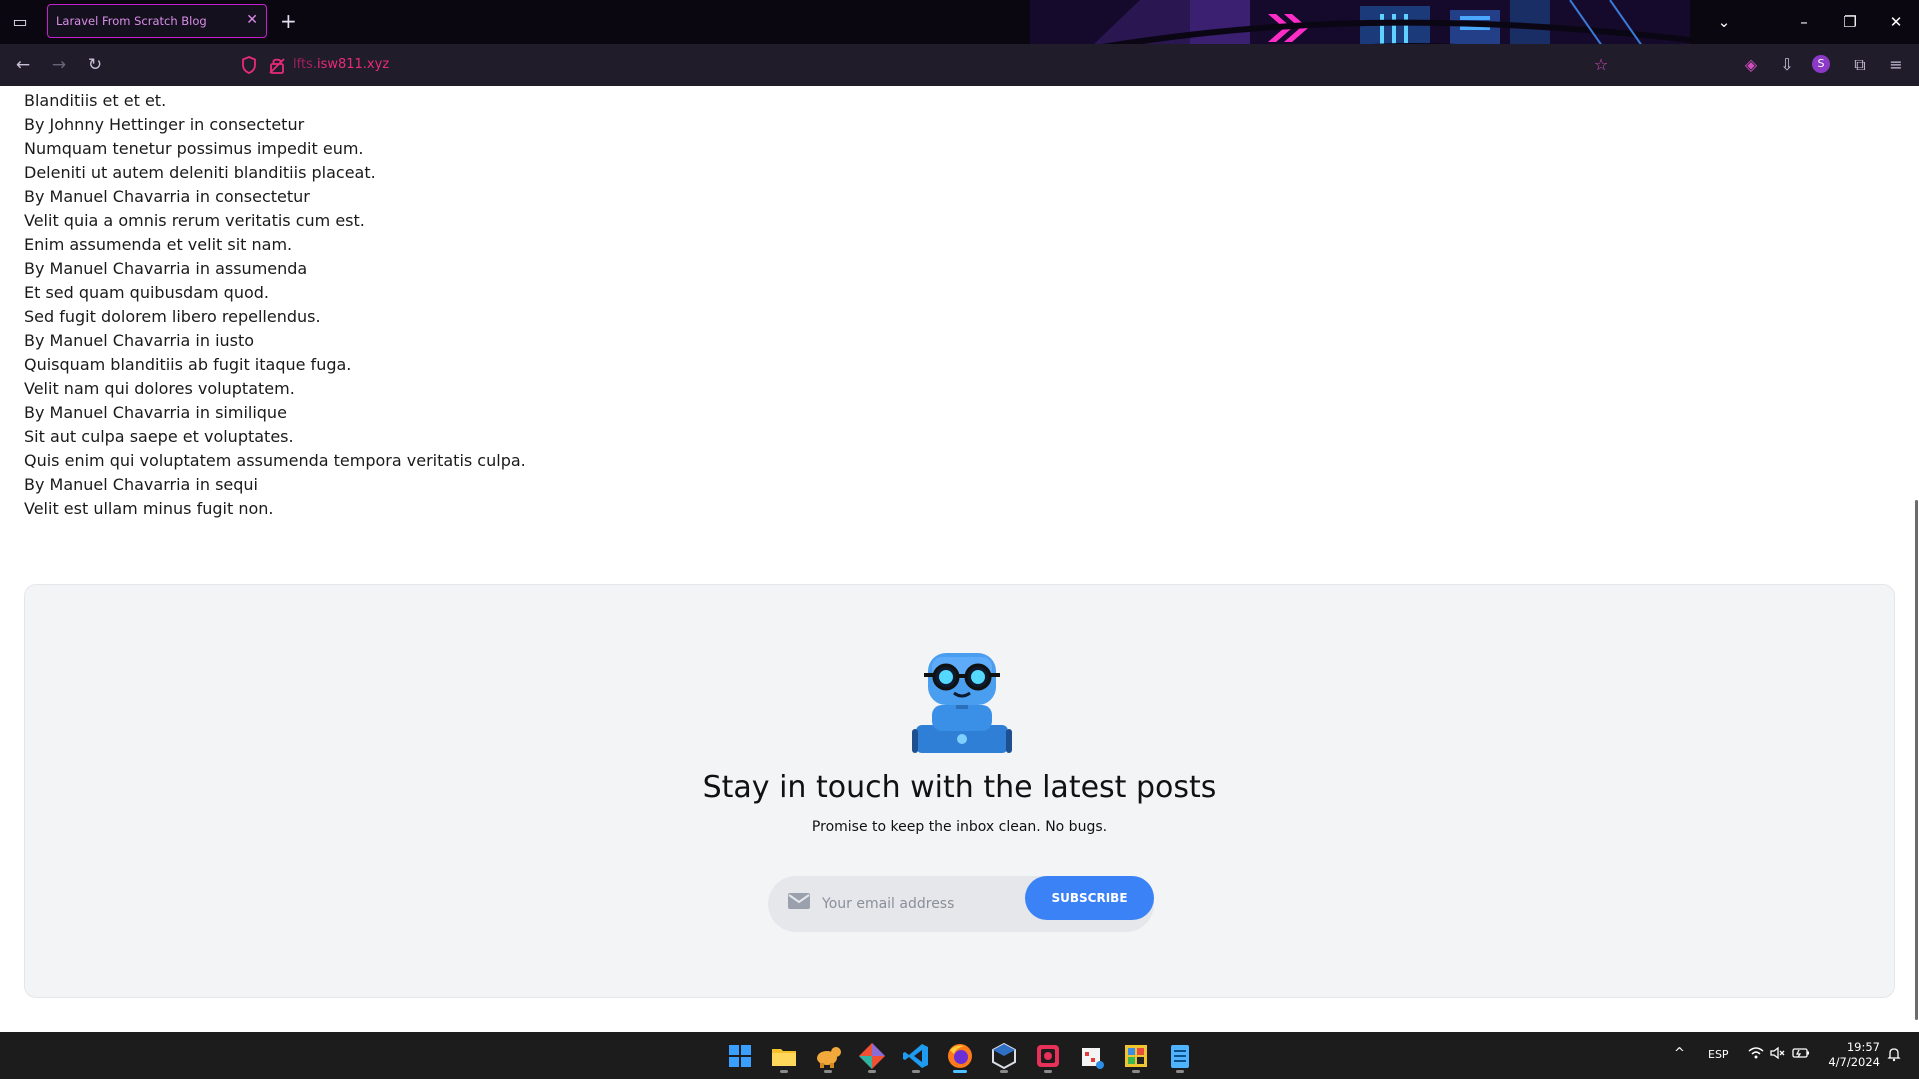  Describe the element at coordinates (288, 21) in the screenshot. I see `new-tab-icon: +` at that location.